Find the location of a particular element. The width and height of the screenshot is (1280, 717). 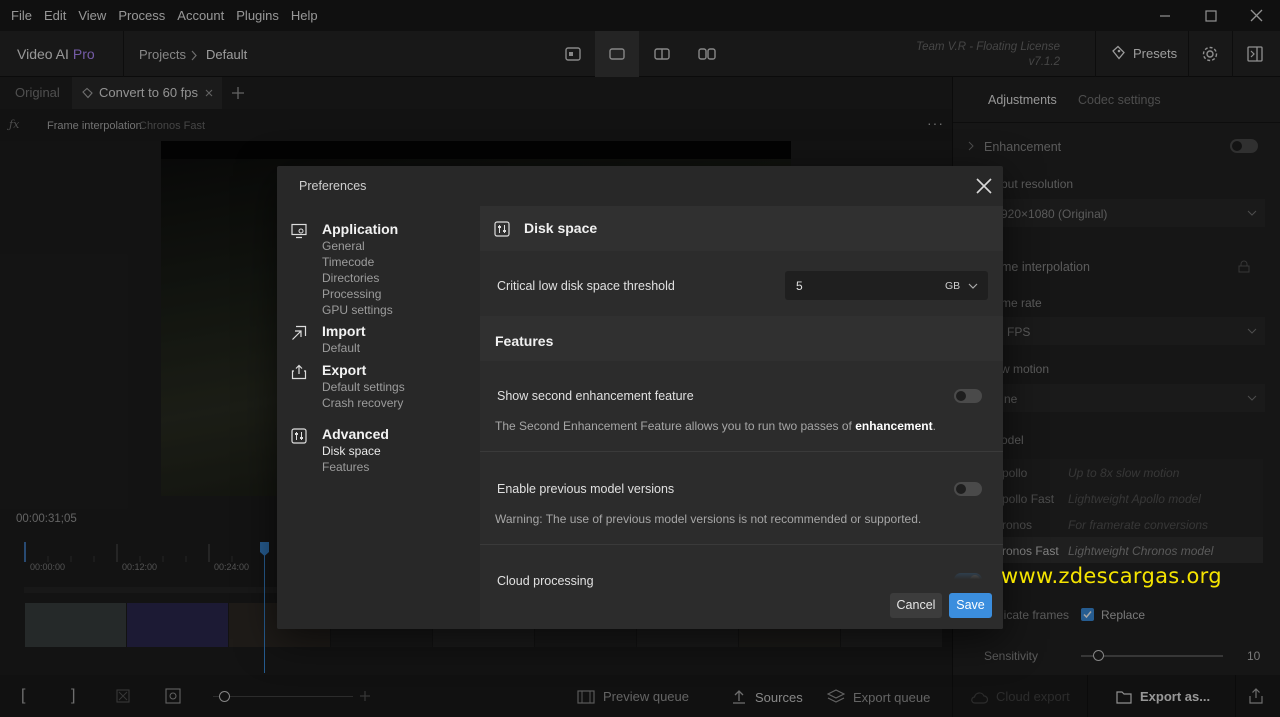

desc-bold: enhancement is located at coordinates (894, 426).